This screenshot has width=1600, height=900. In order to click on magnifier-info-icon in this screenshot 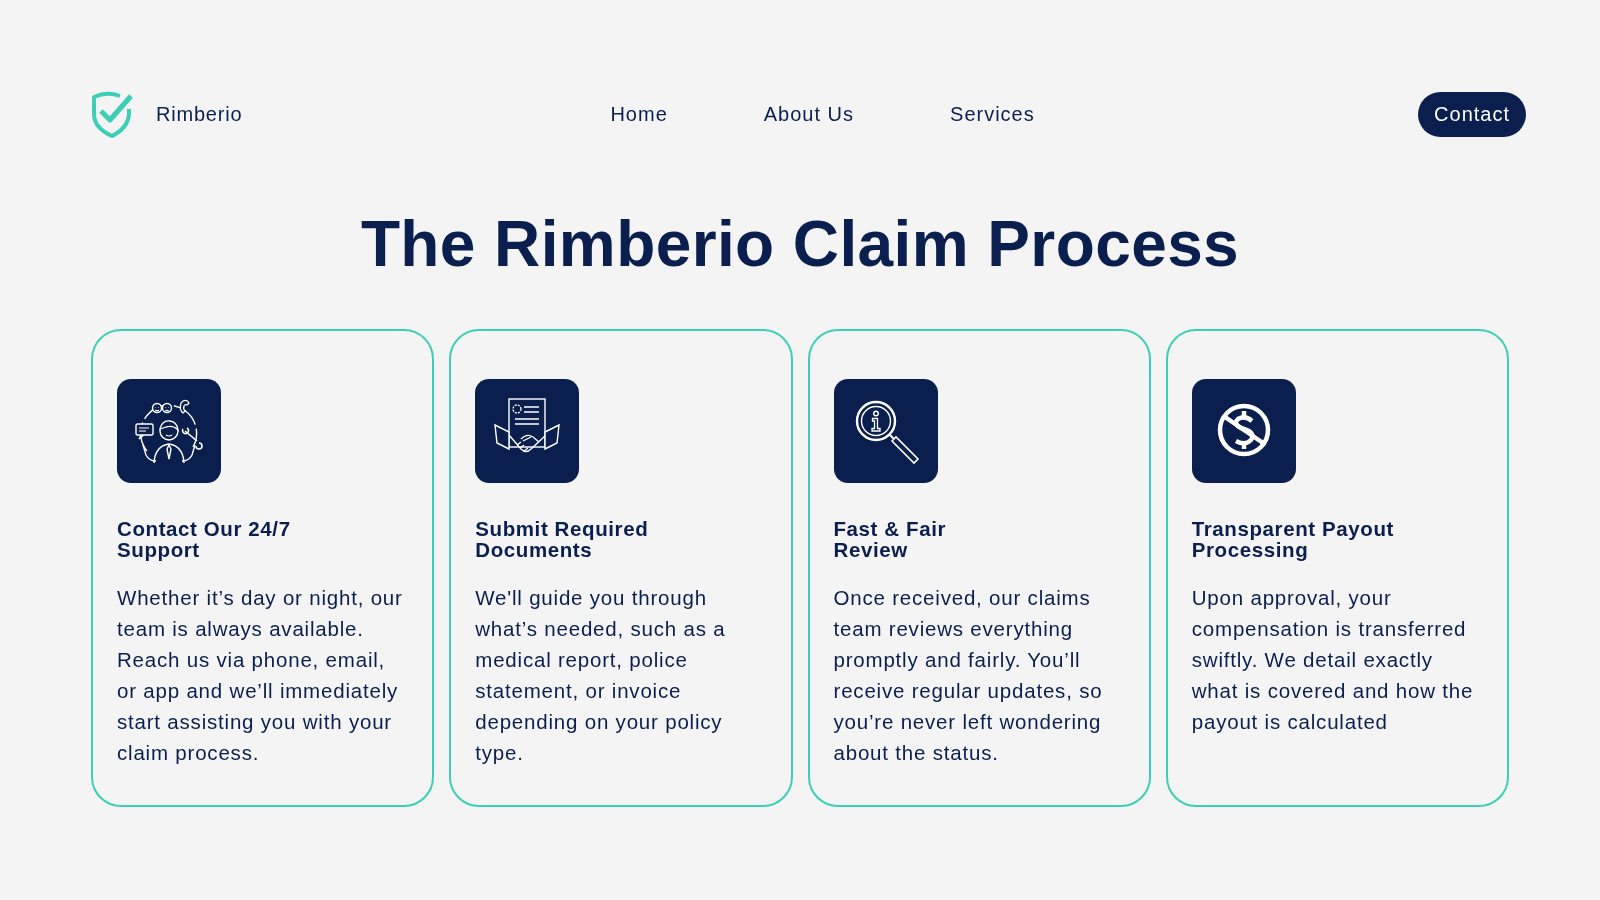, I will do `click(885, 431)`.